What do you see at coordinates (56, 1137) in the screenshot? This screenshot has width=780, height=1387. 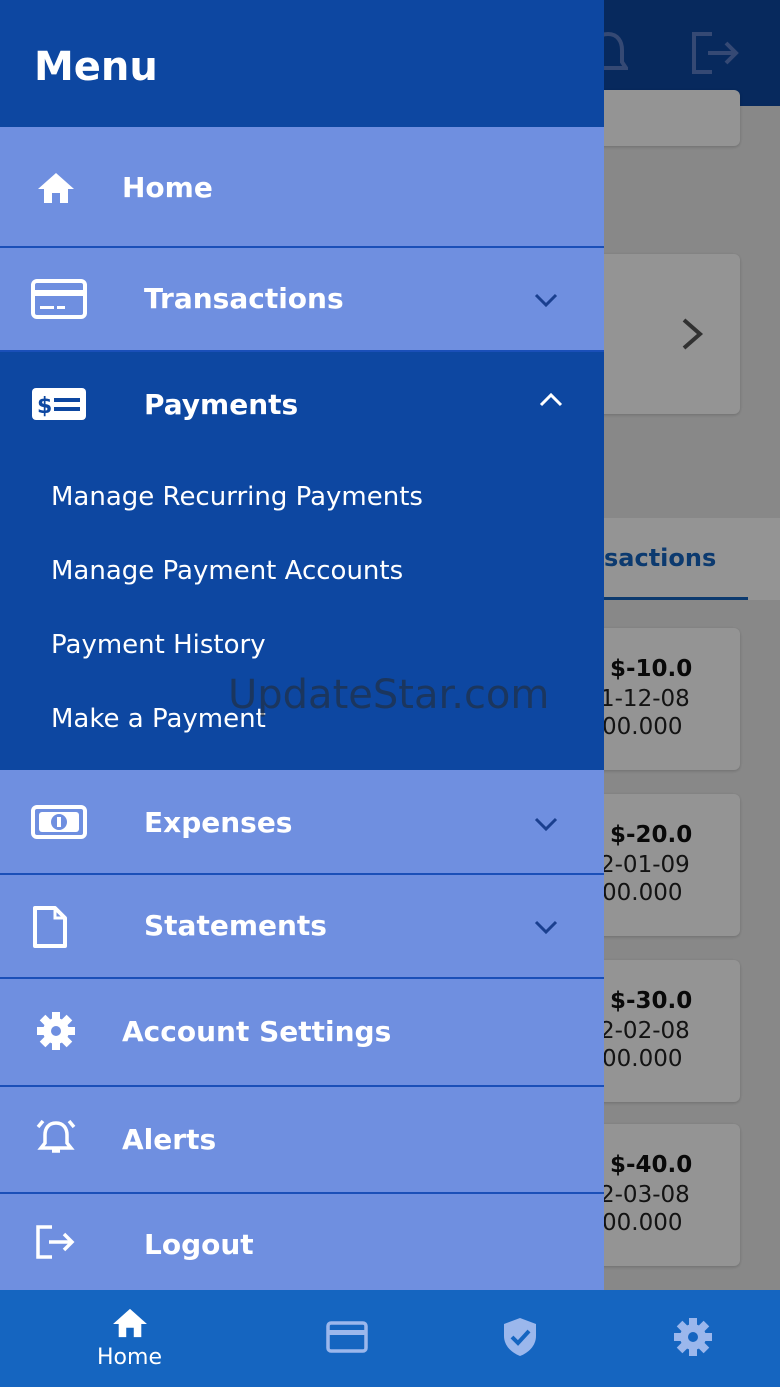 I see `alarm-icon` at bounding box center [56, 1137].